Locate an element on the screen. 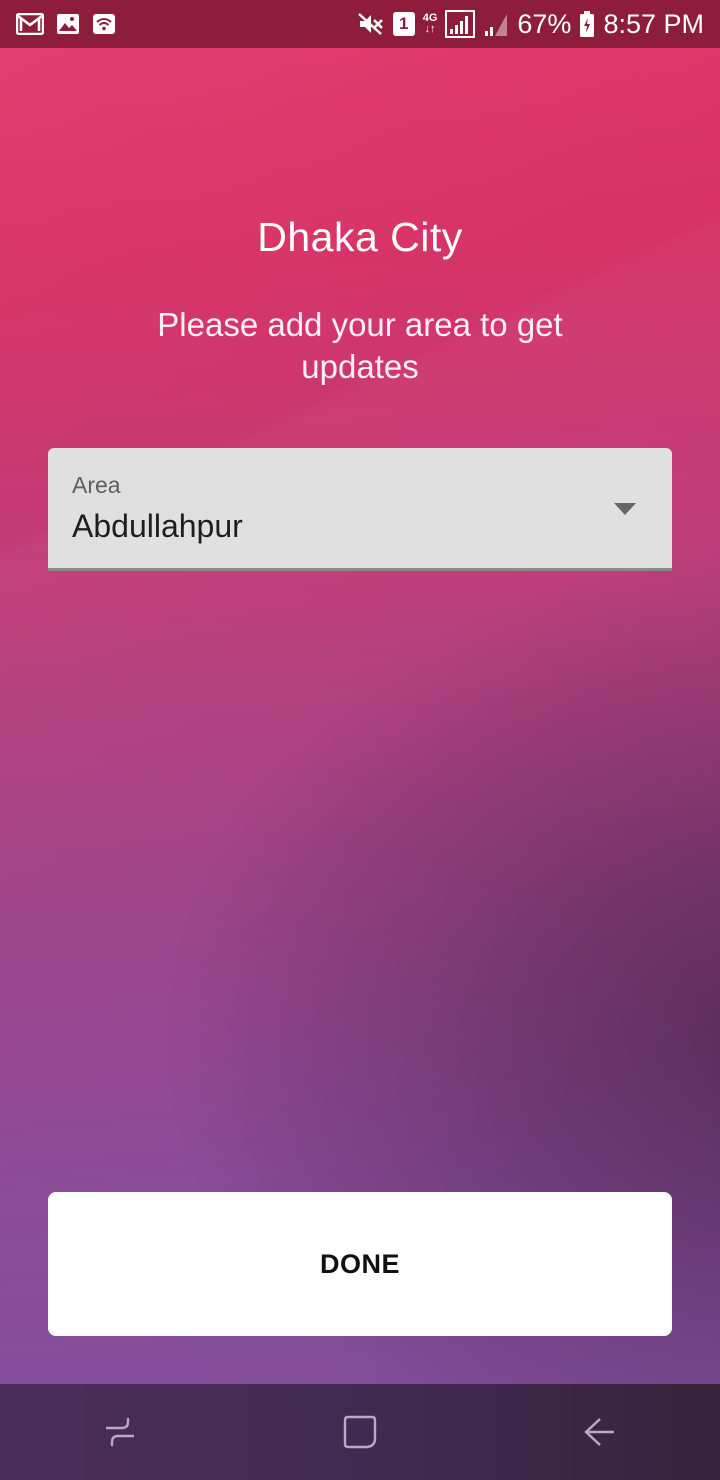 The width and height of the screenshot is (720, 1480). area-dropdown-label: Area is located at coordinates (96, 485).